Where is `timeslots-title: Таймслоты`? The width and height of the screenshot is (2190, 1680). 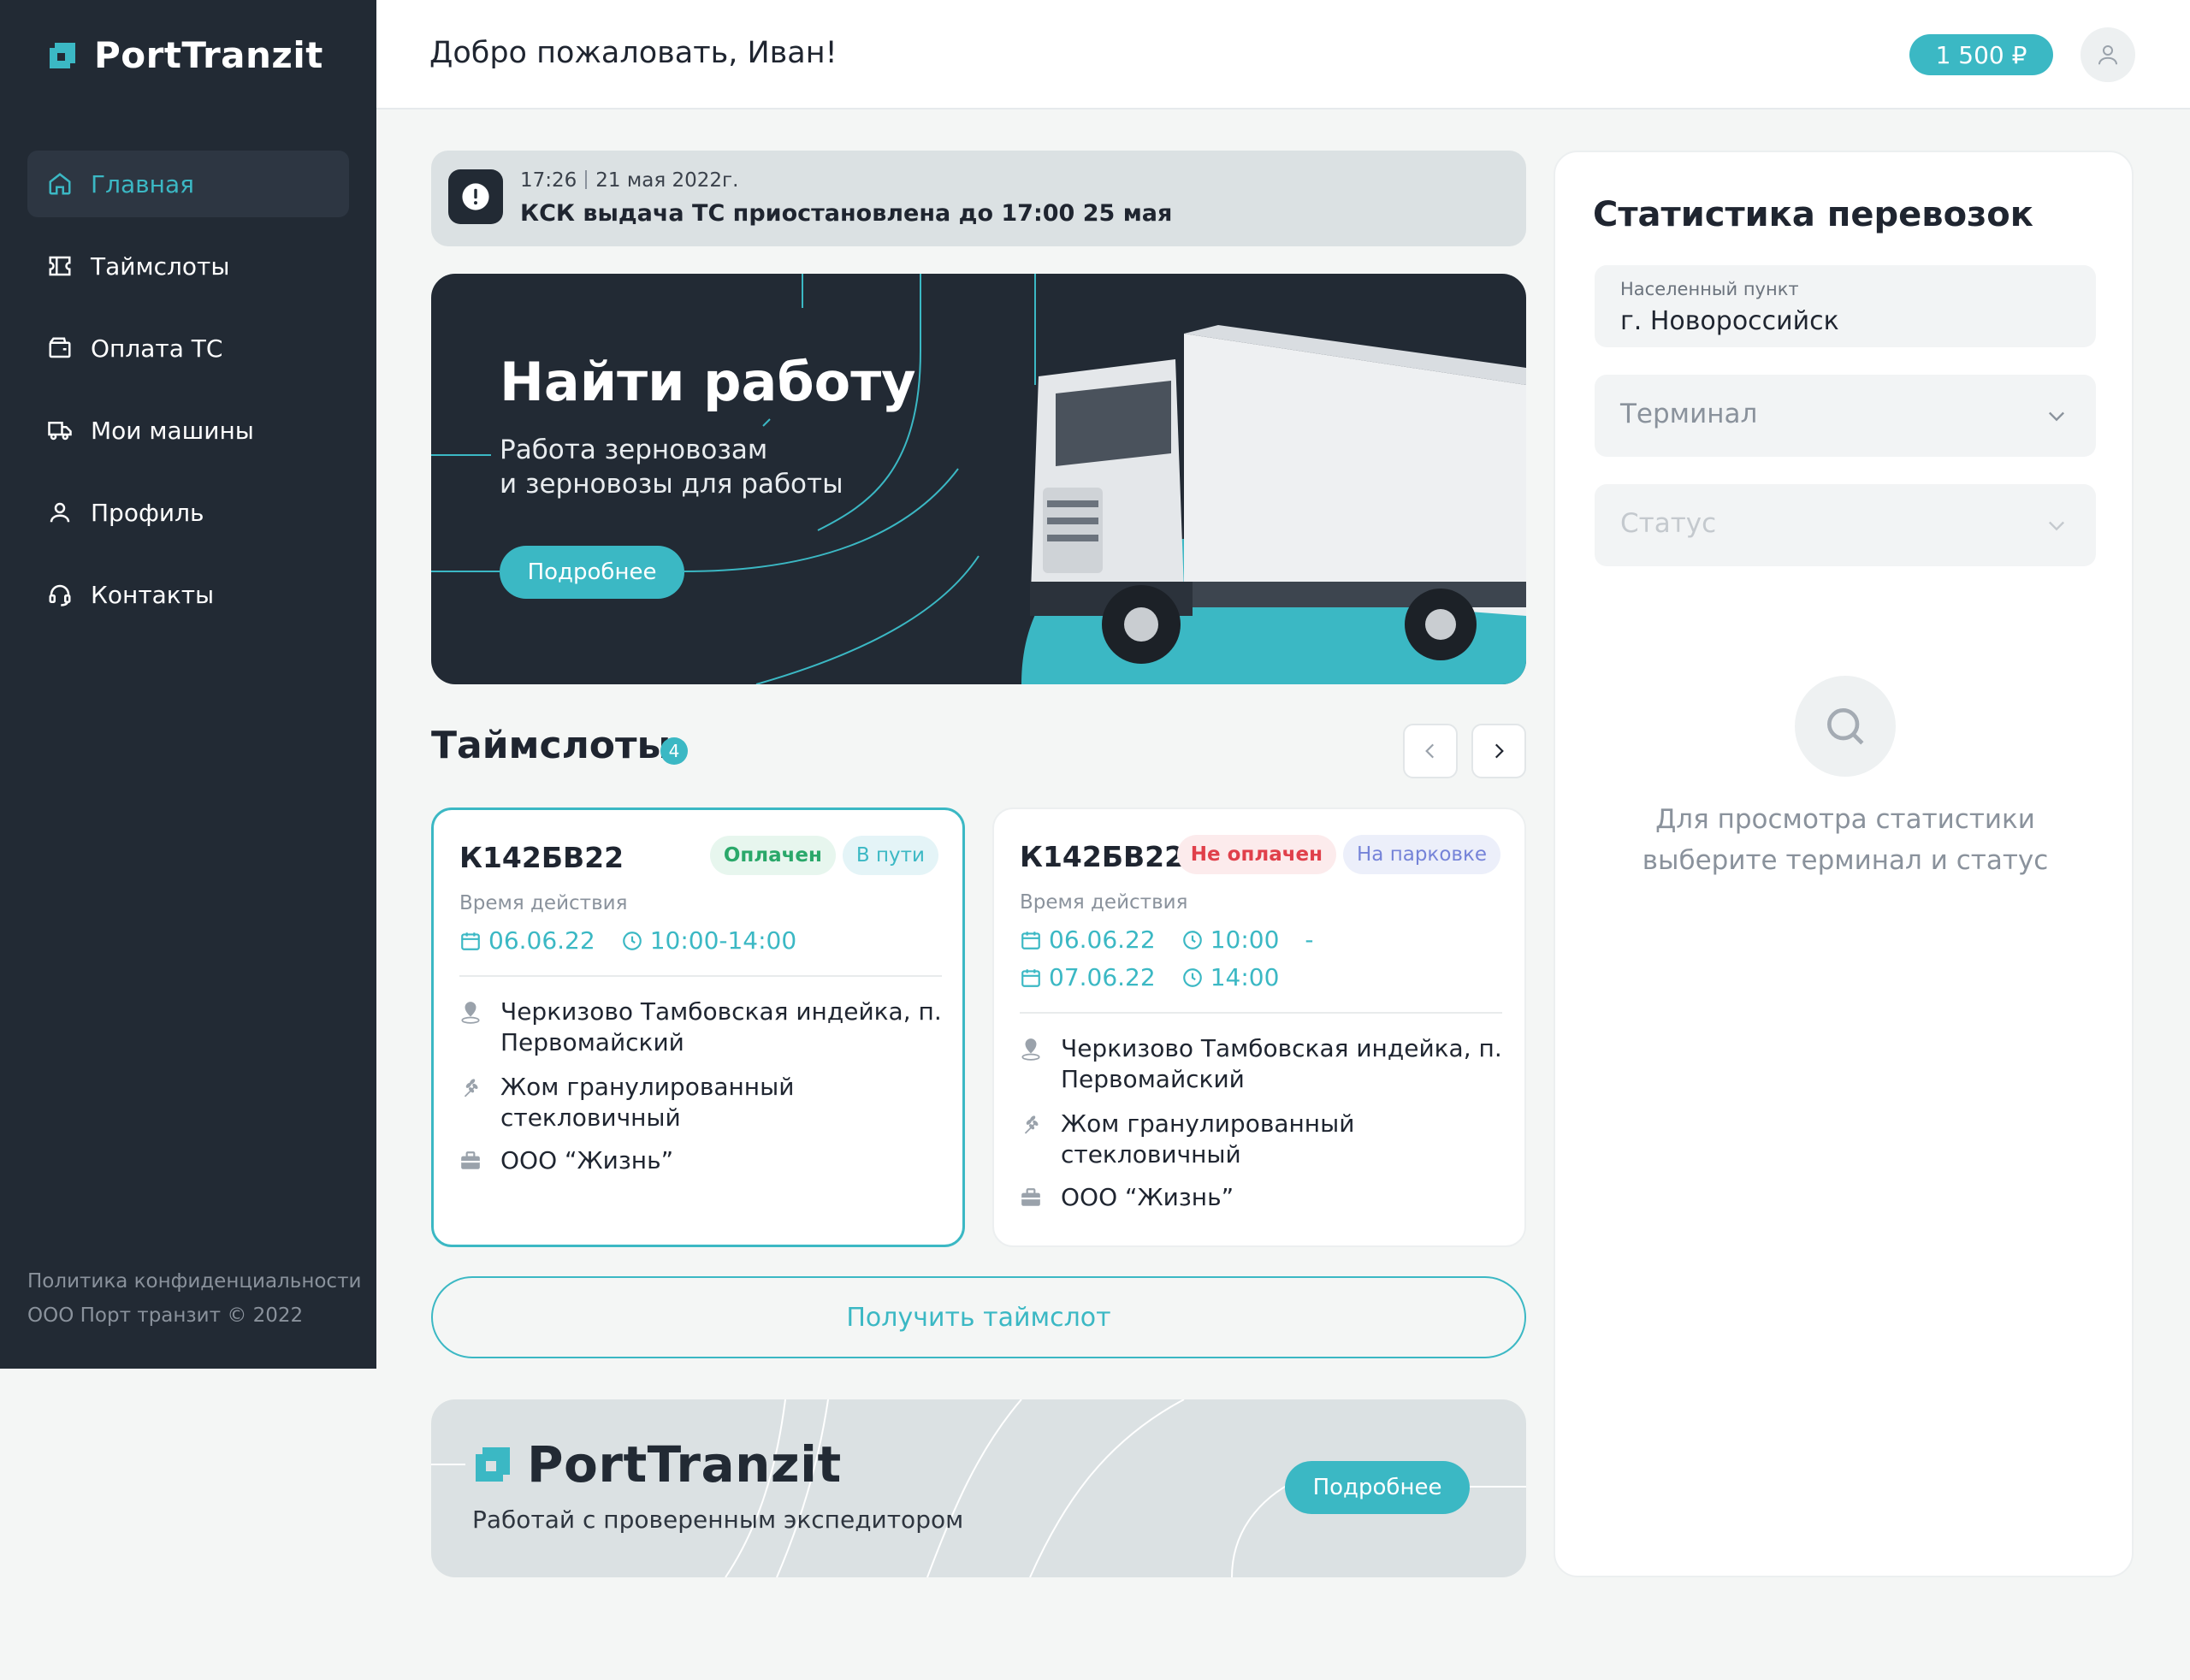 timeslots-title: Таймслоты is located at coordinates (551, 746).